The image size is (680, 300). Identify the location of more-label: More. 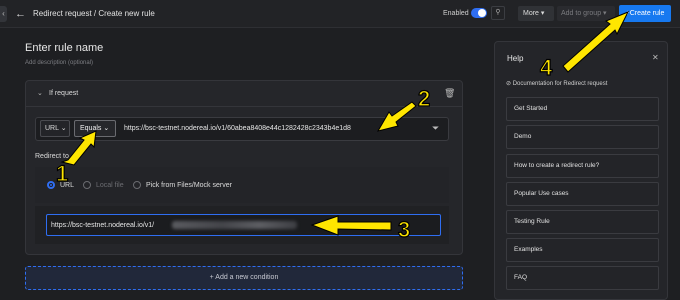
(531, 13).